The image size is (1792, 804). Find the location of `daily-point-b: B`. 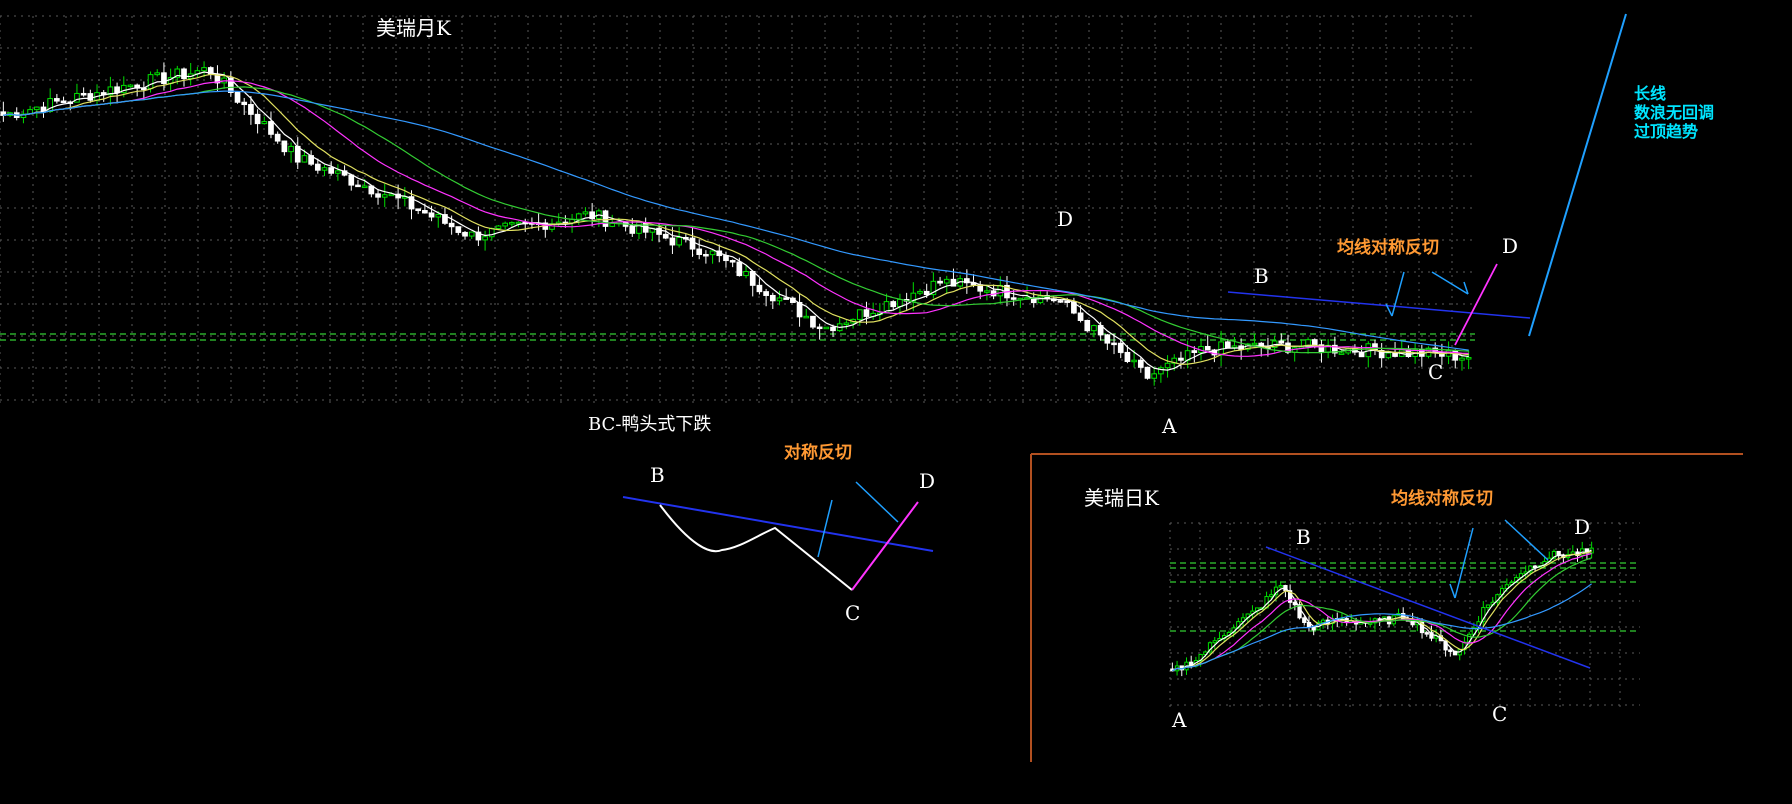

daily-point-b: B is located at coordinates (1303, 537).